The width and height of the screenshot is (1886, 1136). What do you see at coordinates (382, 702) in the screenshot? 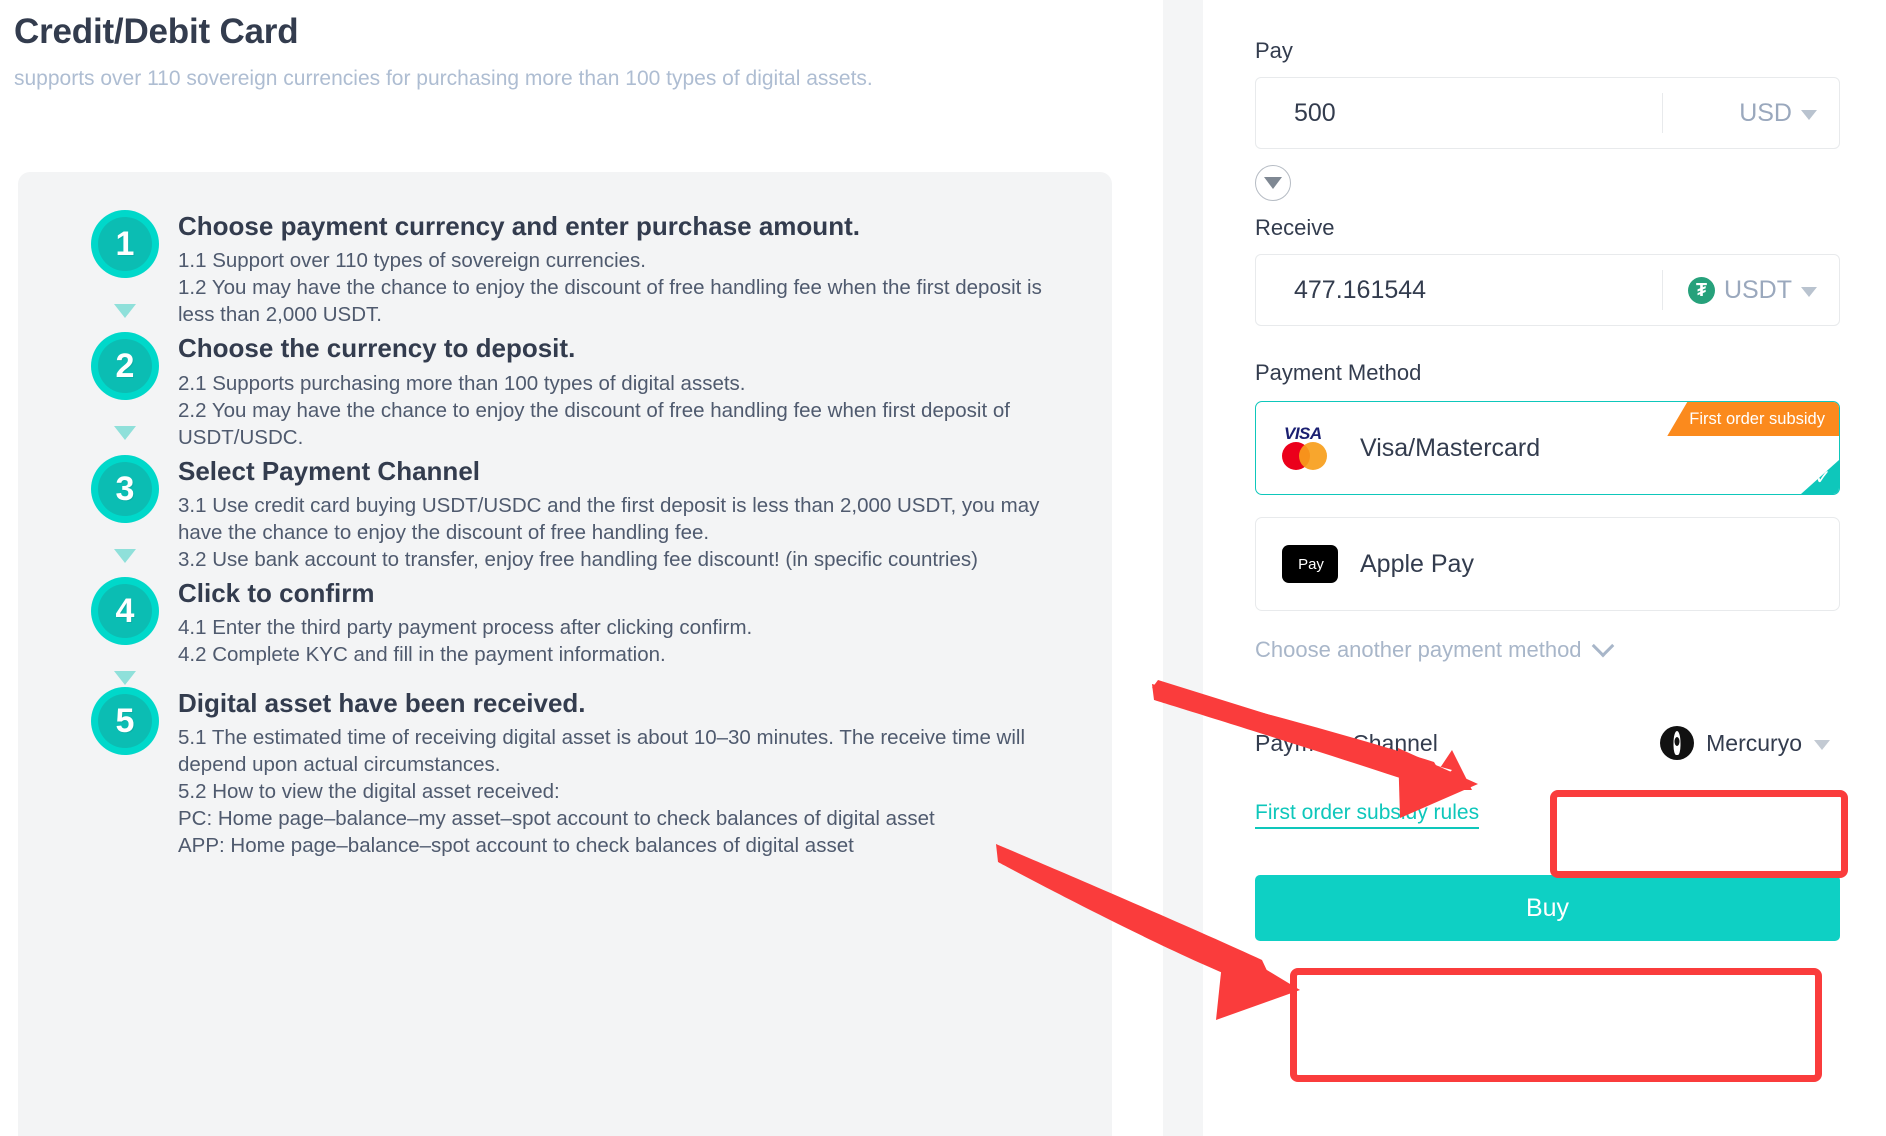
I see `step-heading: Digital asset have been received.` at bounding box center [382, 702].